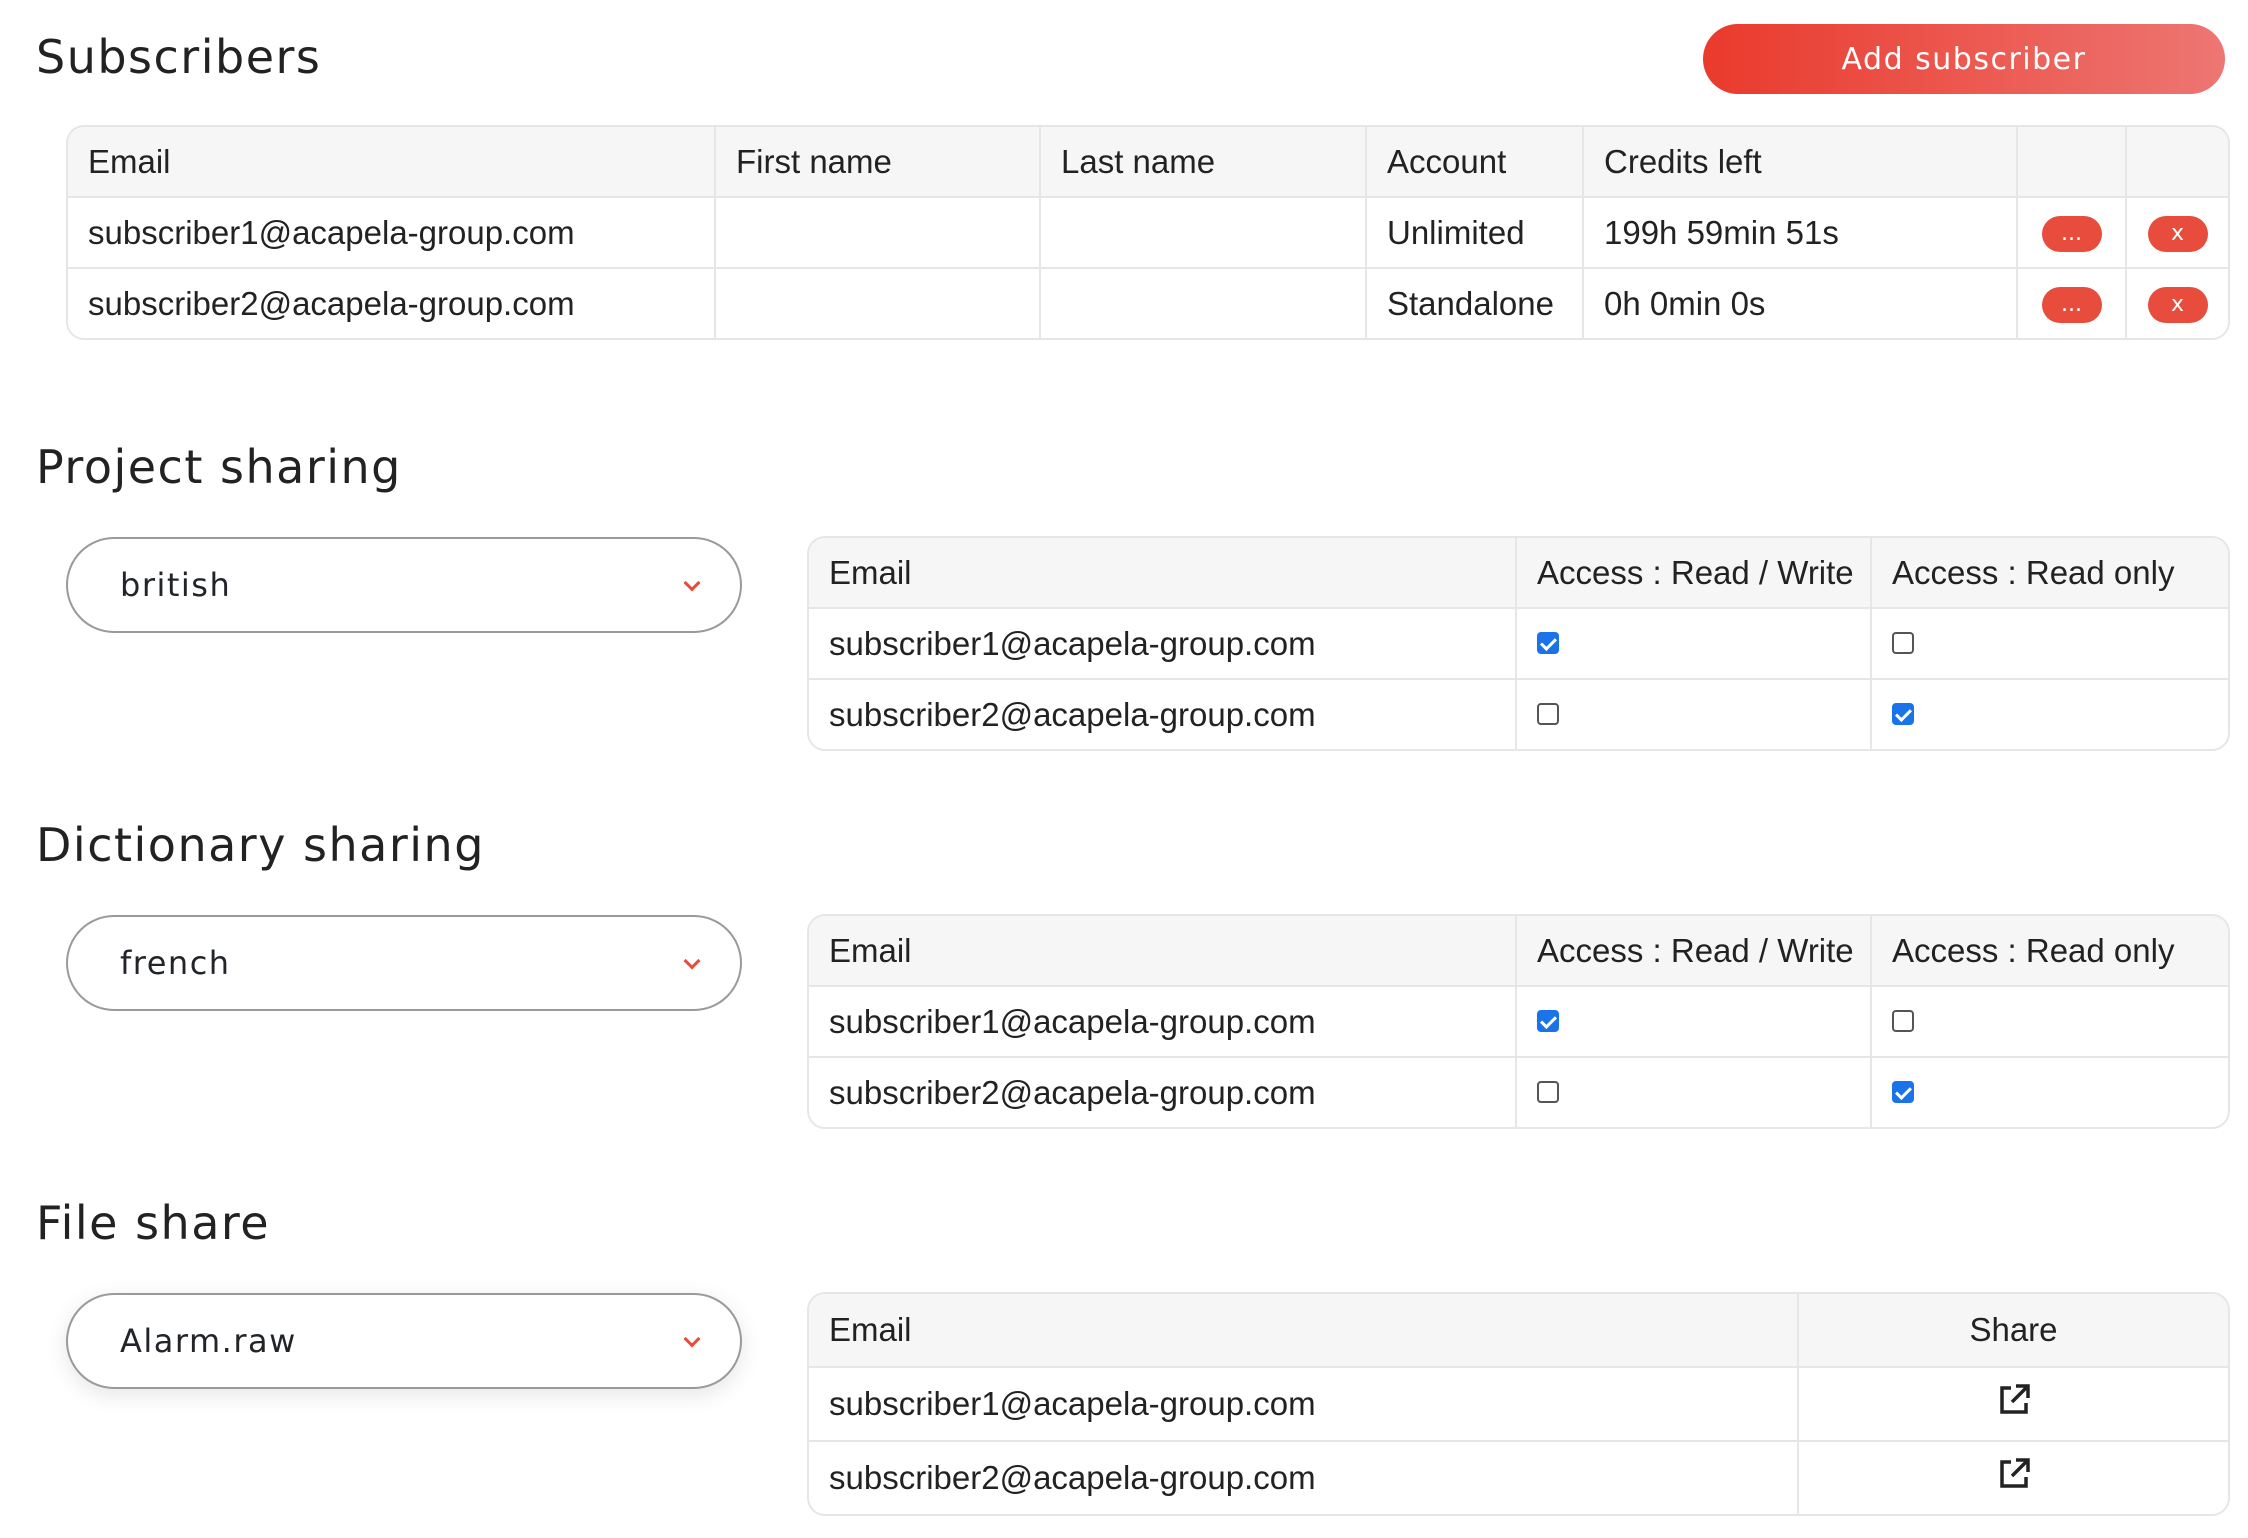  I want to click on file-share-title: File share, so click(153, 1223).